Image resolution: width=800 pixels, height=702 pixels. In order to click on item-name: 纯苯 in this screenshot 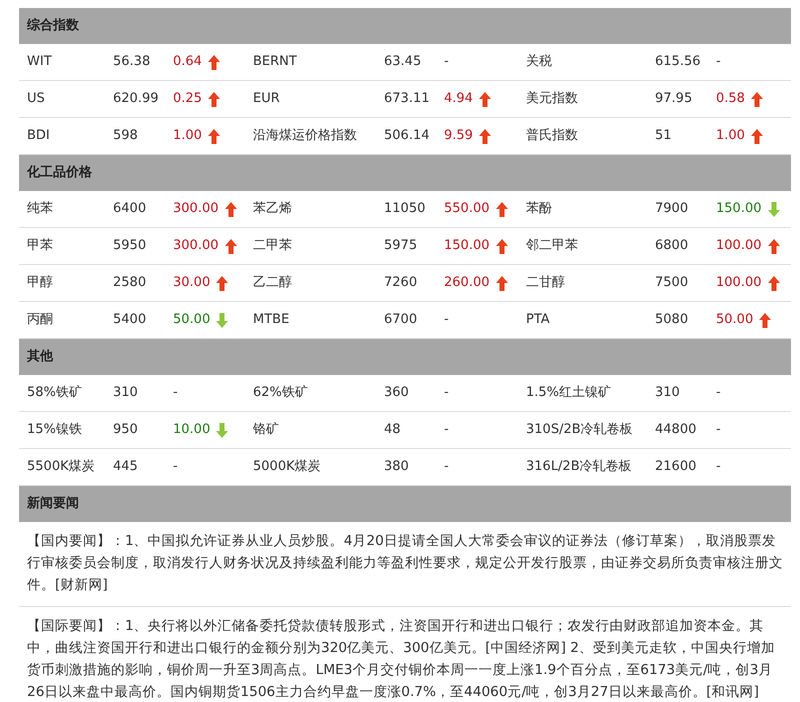, I will do `click(40, 209)`.